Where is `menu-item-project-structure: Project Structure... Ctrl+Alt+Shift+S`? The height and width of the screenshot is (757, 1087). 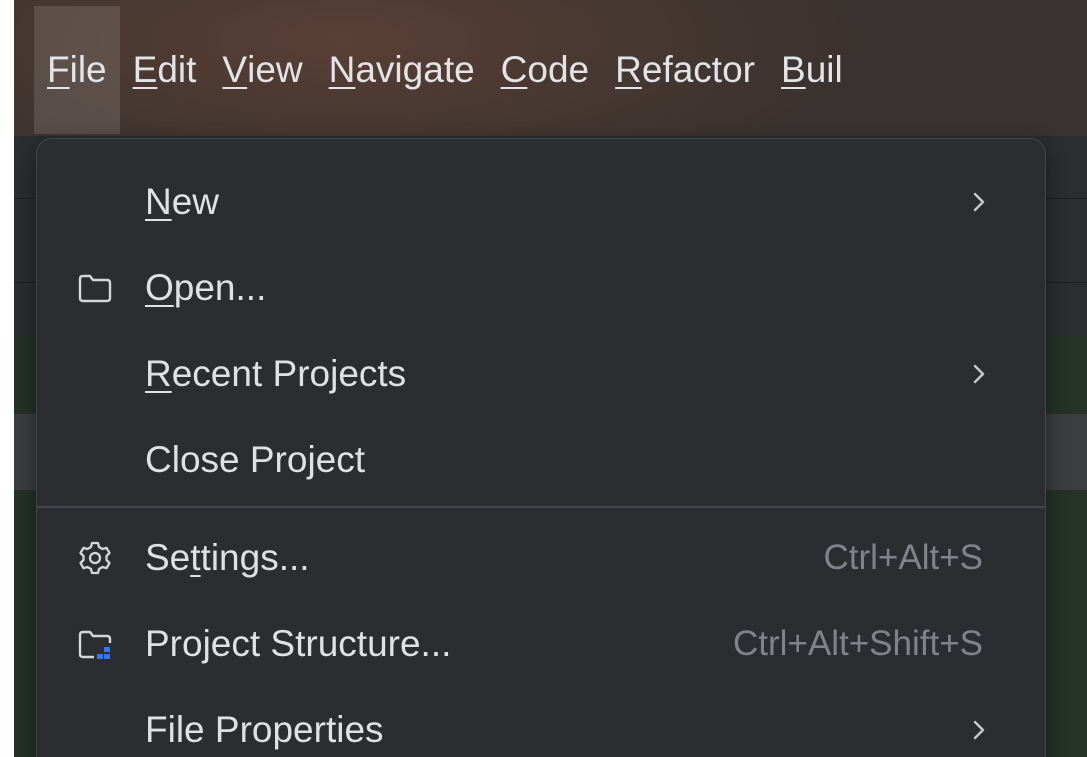 menu-item-project-structure: Project Structure... Ctrl+Alt+Shift+S is located at coordinates (541, 644).